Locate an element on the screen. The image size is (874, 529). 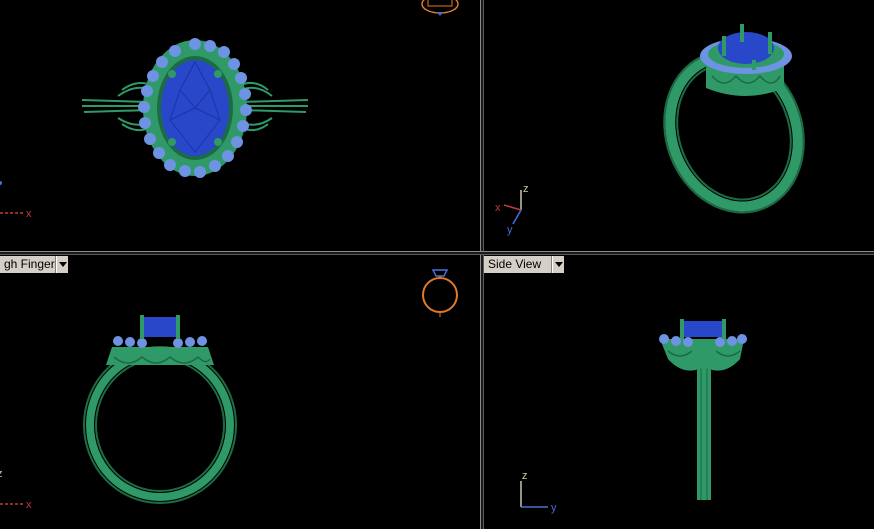
perspective-view-canvas: z x y is located at coordinates (650, 130).